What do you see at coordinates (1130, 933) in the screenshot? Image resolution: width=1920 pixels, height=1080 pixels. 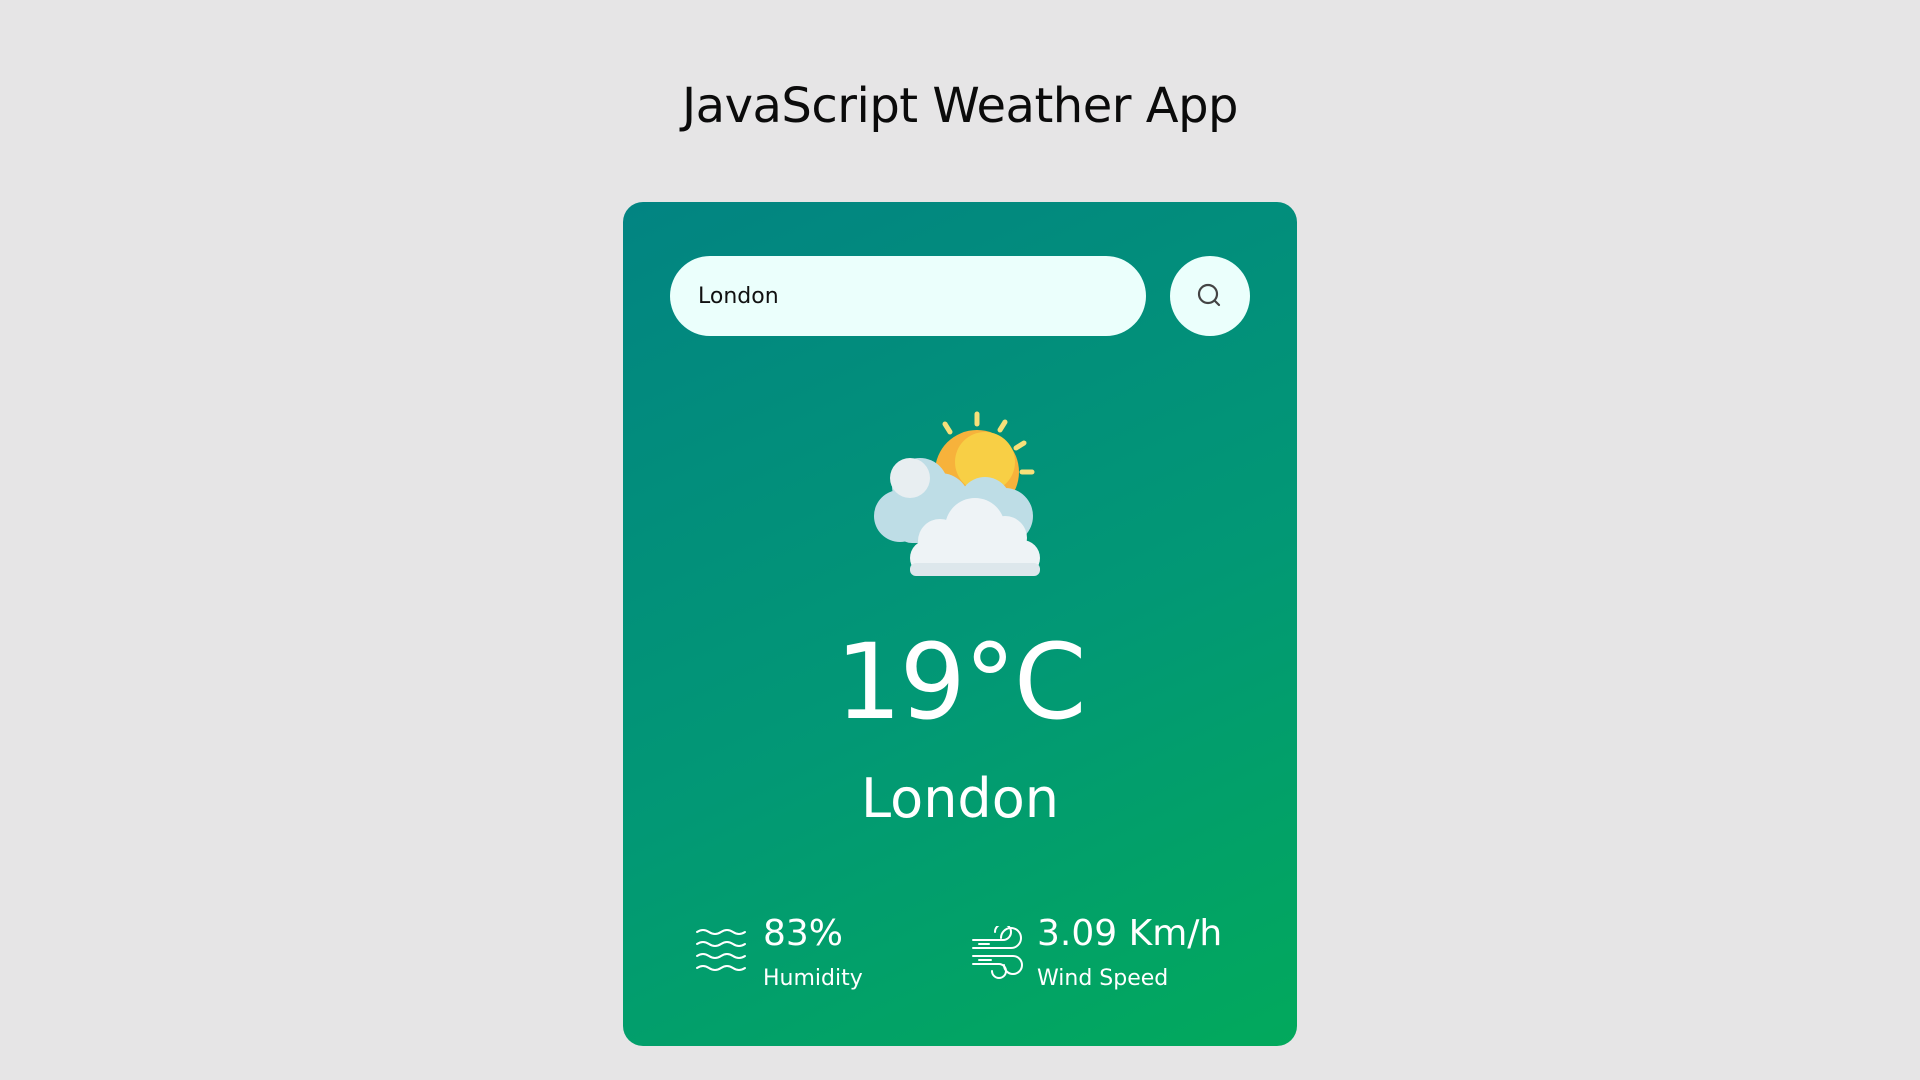 I see `wind-speed-value: 3.09 Km/h` at bounding box center [1130, 933].